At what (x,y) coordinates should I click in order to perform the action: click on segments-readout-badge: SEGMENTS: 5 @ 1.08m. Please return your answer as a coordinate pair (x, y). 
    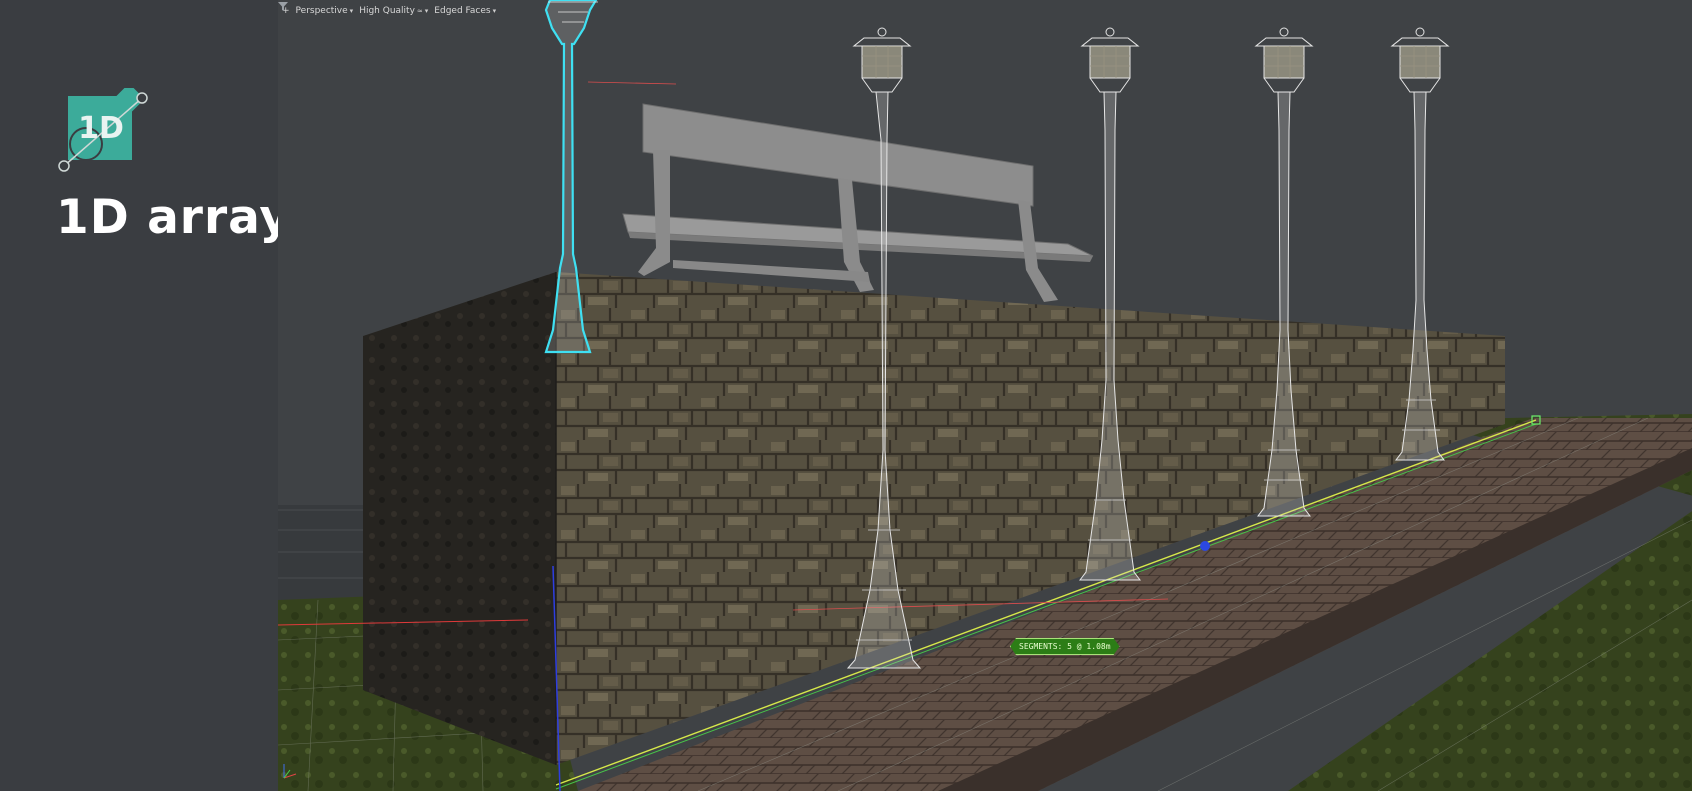
    Looking at the image, I should click on (1065, 646).